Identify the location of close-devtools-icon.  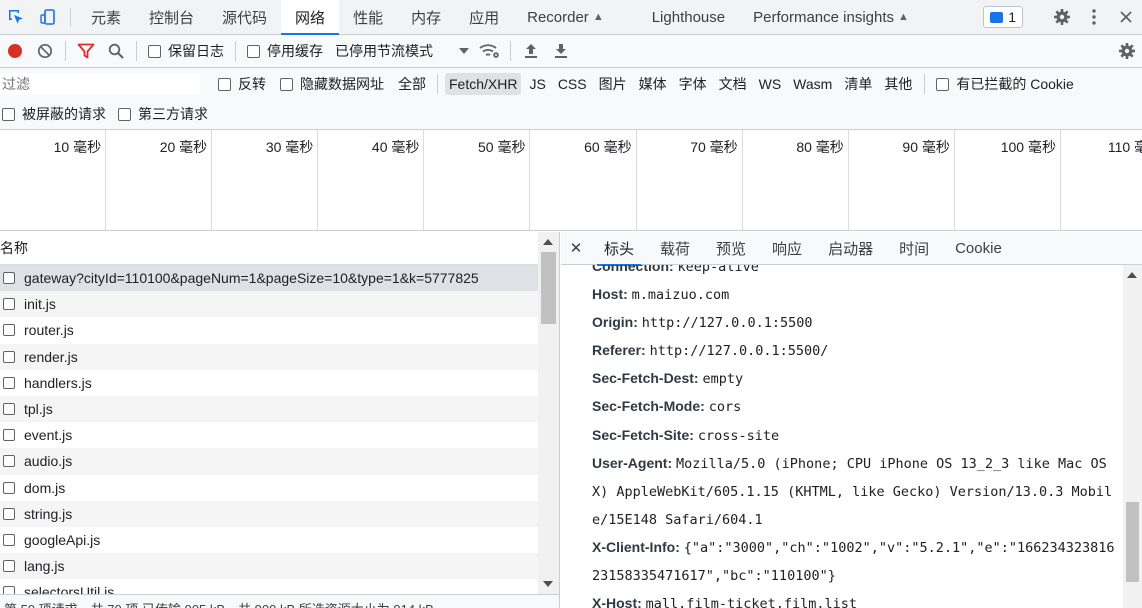
(1126, 17).